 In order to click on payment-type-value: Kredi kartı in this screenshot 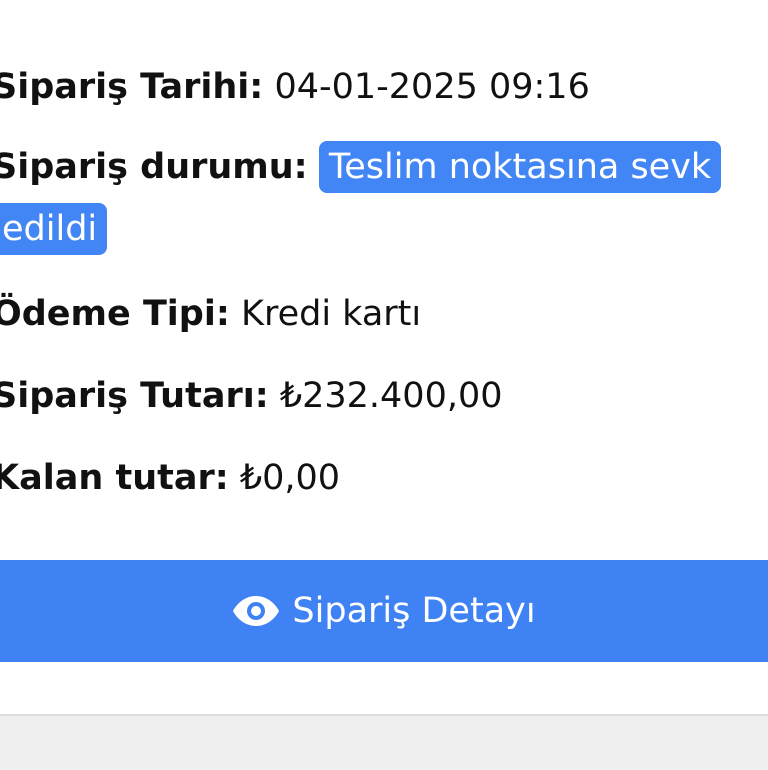, I will do `click(331, 314)`.